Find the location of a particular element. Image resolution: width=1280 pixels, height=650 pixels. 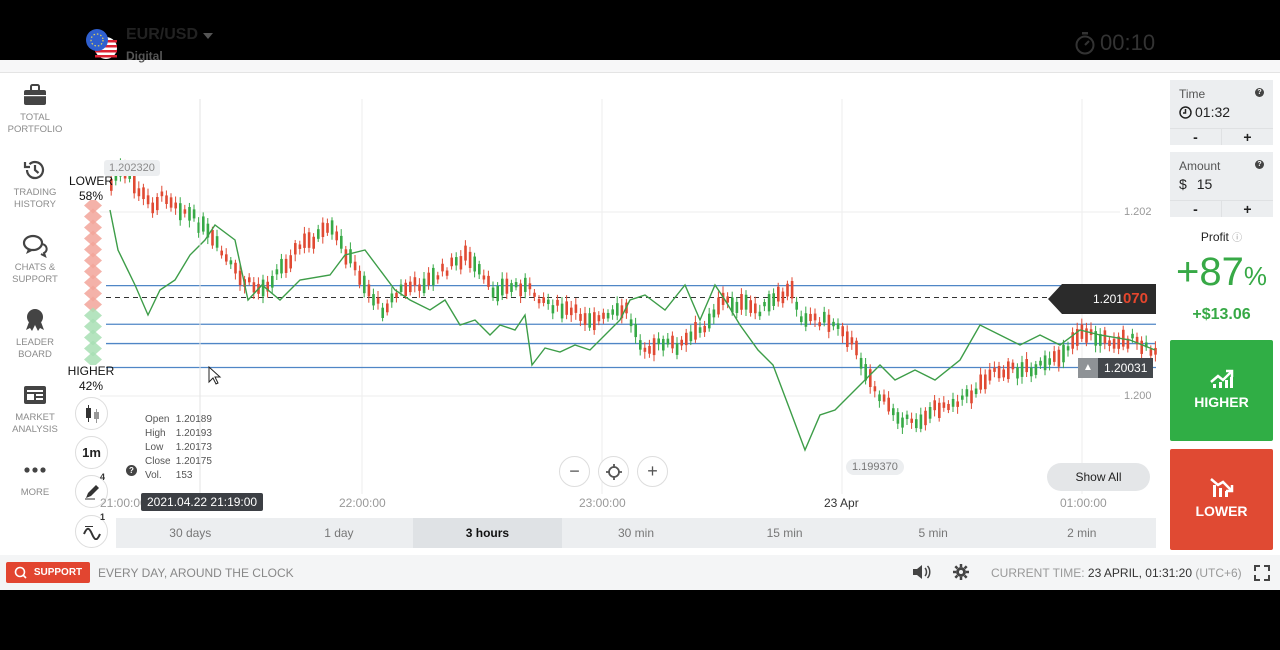

support-button: SUPPORT is located at coordinates (48, 572).